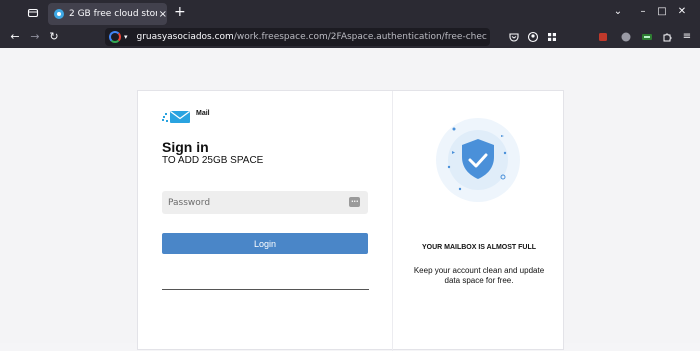  What do you see at coordinates (185, 147) in the screenshot?
I see `page-title: Sign in` at bounding box center [185, 147].